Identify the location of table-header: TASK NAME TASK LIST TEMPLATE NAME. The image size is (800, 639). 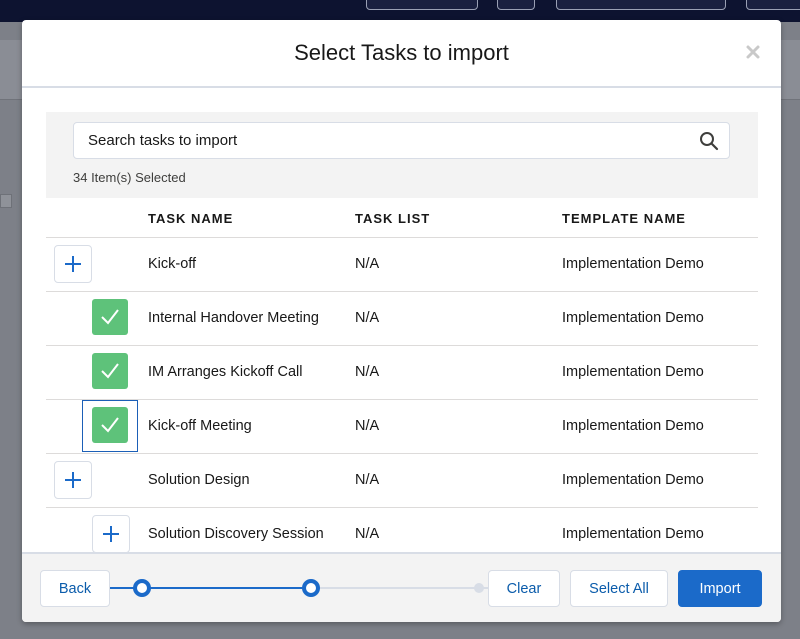
(402, 218).